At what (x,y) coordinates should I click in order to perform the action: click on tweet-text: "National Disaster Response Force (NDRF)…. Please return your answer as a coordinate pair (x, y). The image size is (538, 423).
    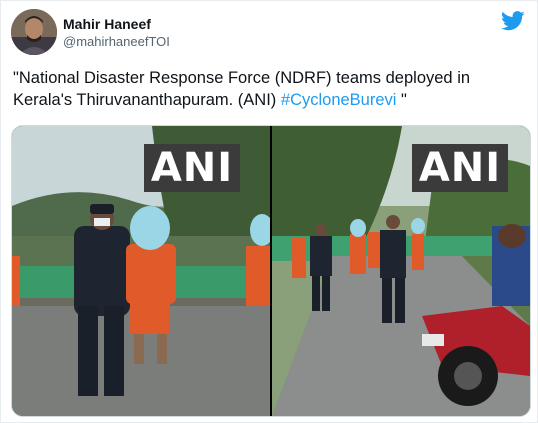
    Looking at the image, I should click on (268, 89).